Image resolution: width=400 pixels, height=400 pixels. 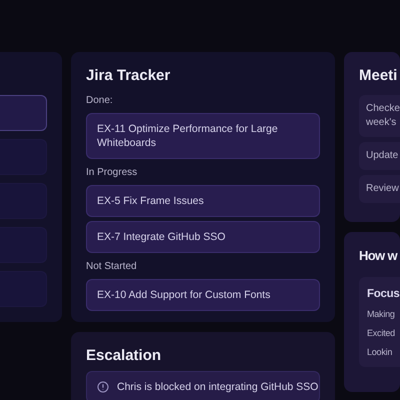 What do you see at coordinates (112, 173) in the screenshot?
I see `section-label: In Progress` at bounding box center [112, 173].